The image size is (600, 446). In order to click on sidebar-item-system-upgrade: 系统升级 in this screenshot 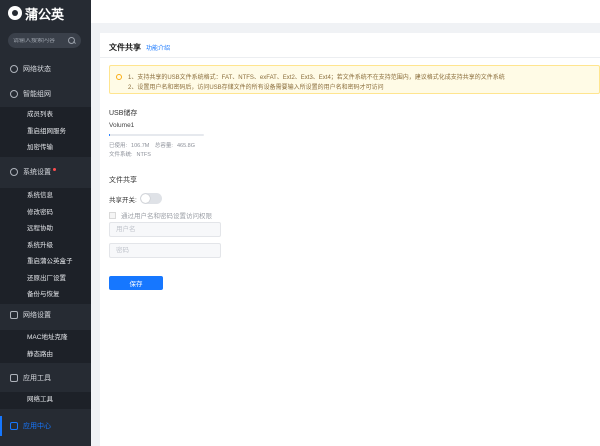, I will do `click(45, 246)`.